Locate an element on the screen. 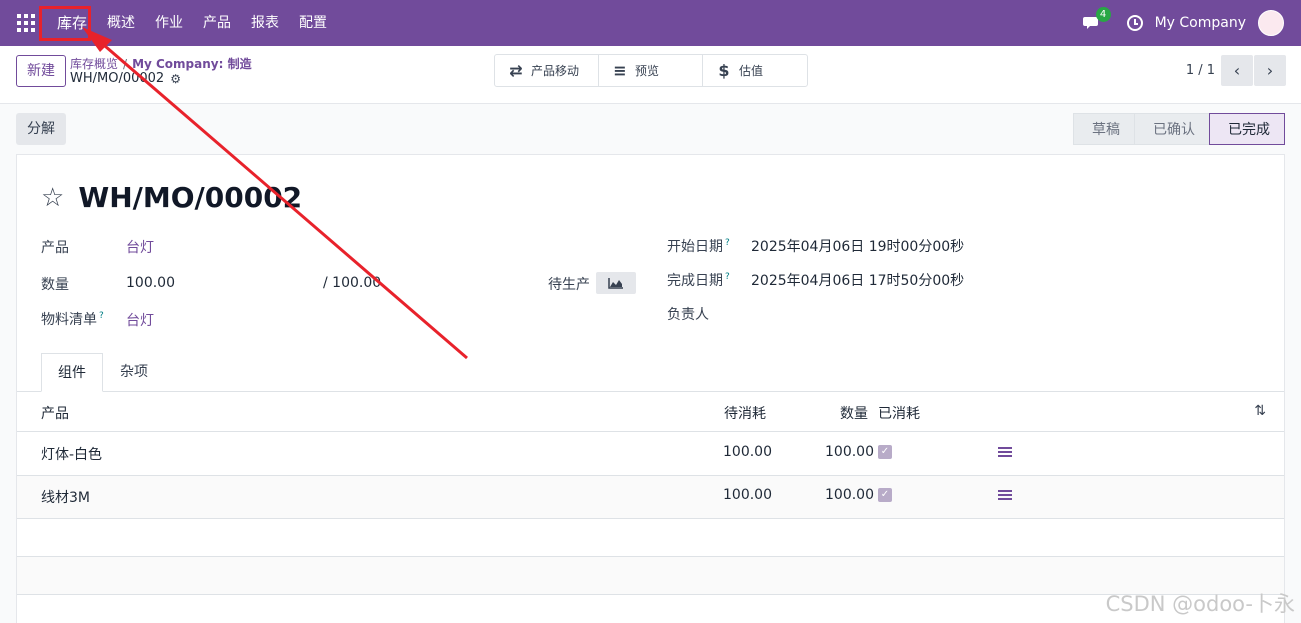  star-icon: ☆ is located at coordinates (52, 198).